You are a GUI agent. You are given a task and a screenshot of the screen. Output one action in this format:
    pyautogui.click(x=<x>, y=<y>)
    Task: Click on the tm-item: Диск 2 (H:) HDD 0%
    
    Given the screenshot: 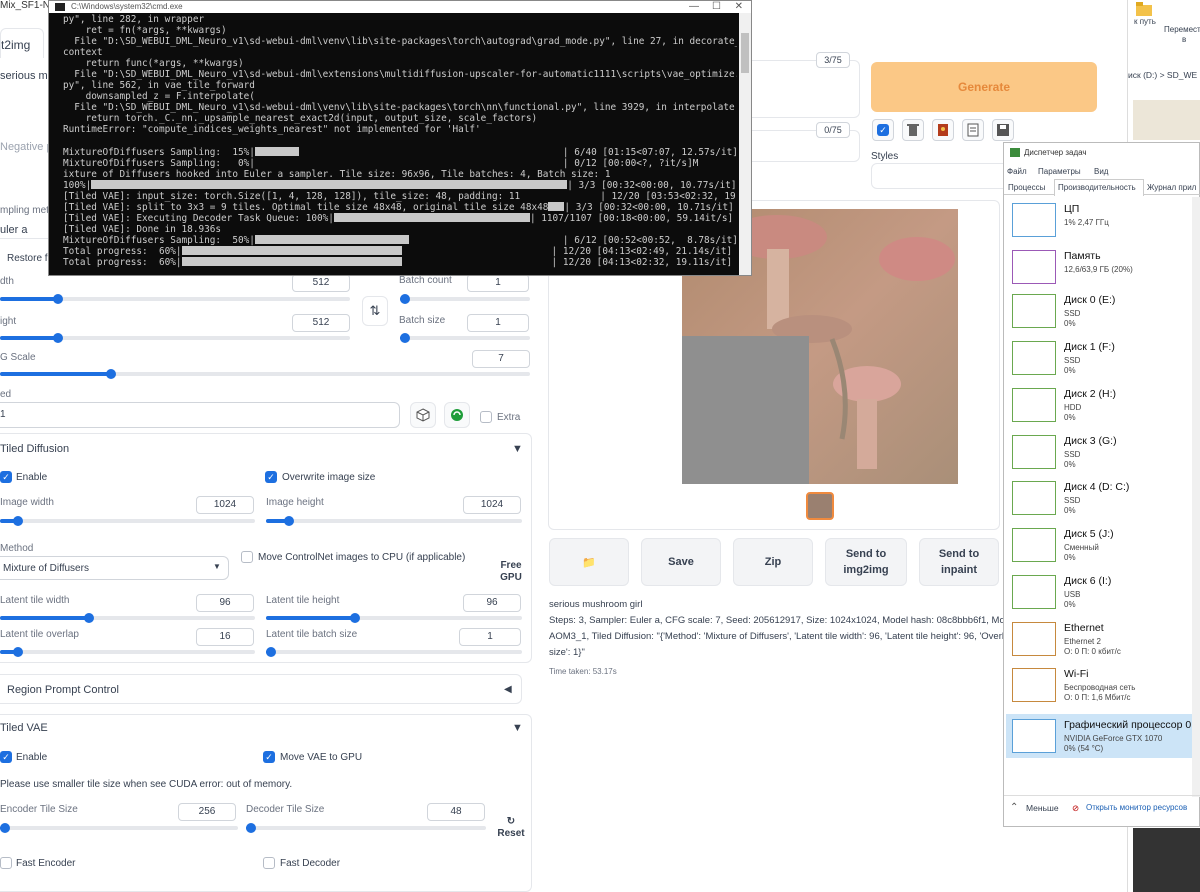 What is the action you would take?
    pyautogui.click(x=1105, y=408)
    